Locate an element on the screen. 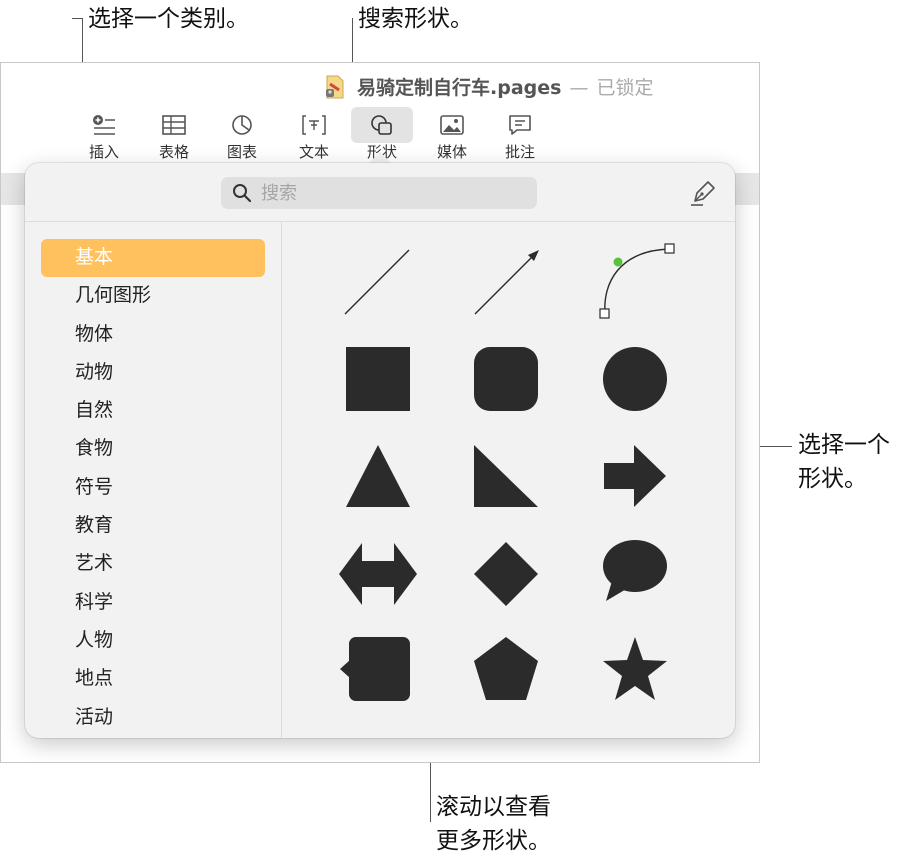 The width and height of the screenshot is (920, 865). toolbar-media-button: 媒体 is located at coordinates (452, 135).